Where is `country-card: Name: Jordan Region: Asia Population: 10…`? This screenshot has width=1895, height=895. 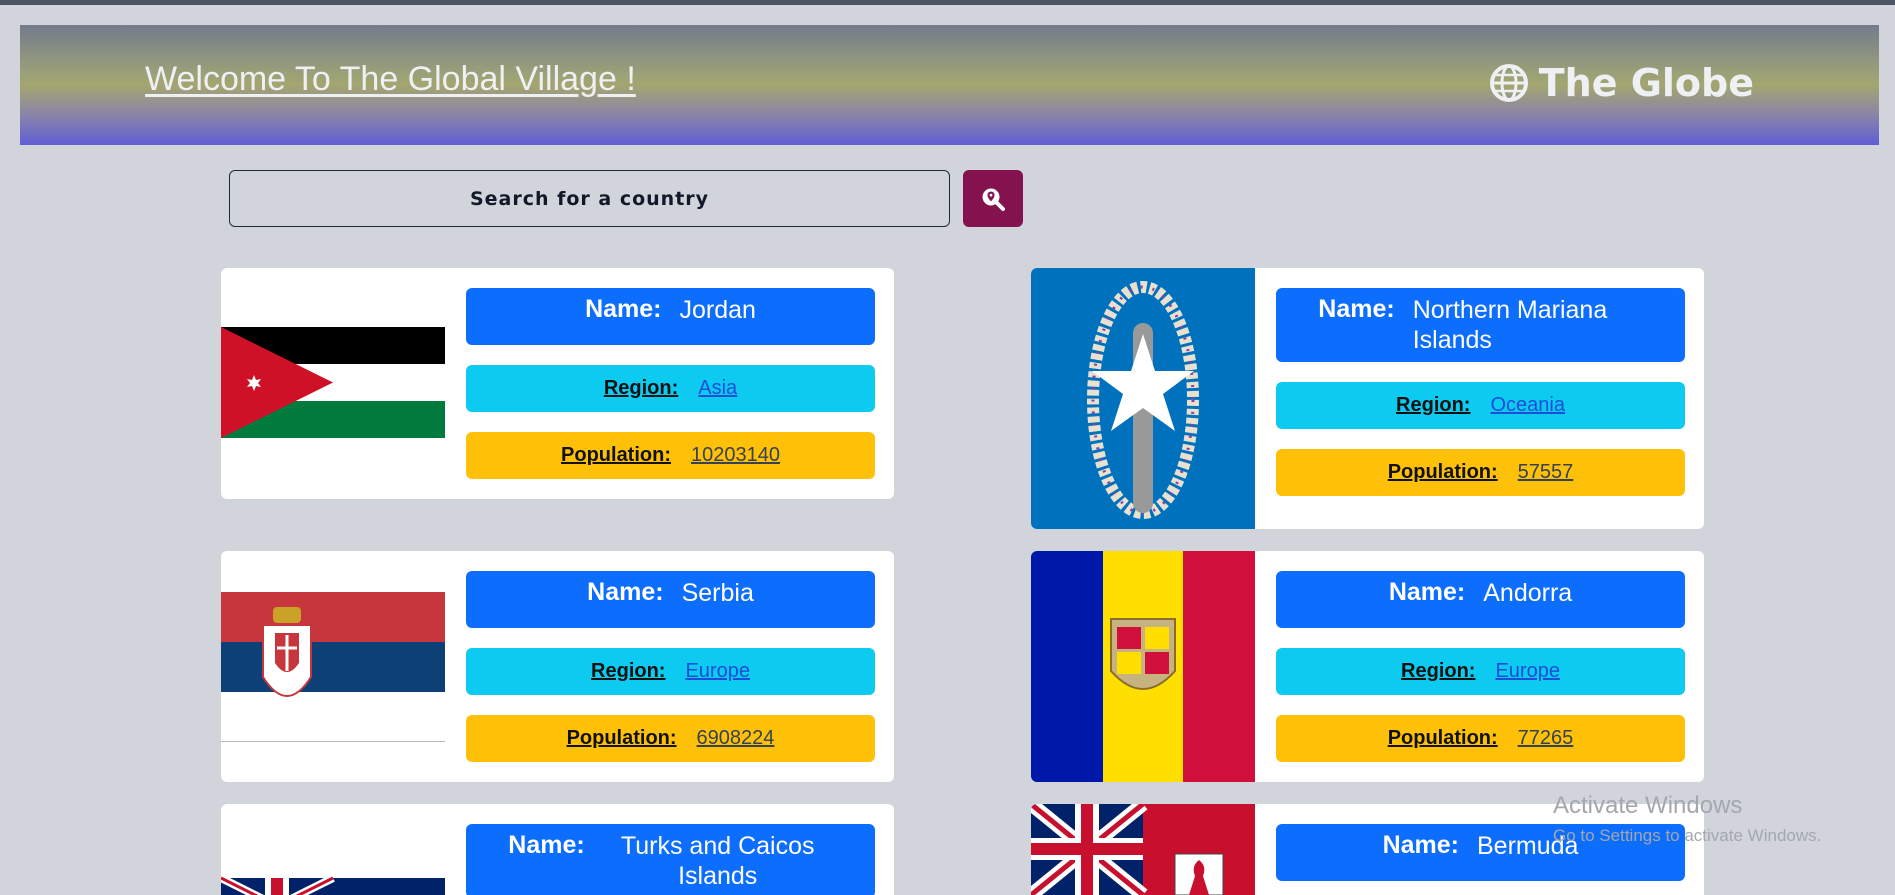 country-card: Name: Jordan Region: Asia Population: 10… is located at coordinates (557, 383).